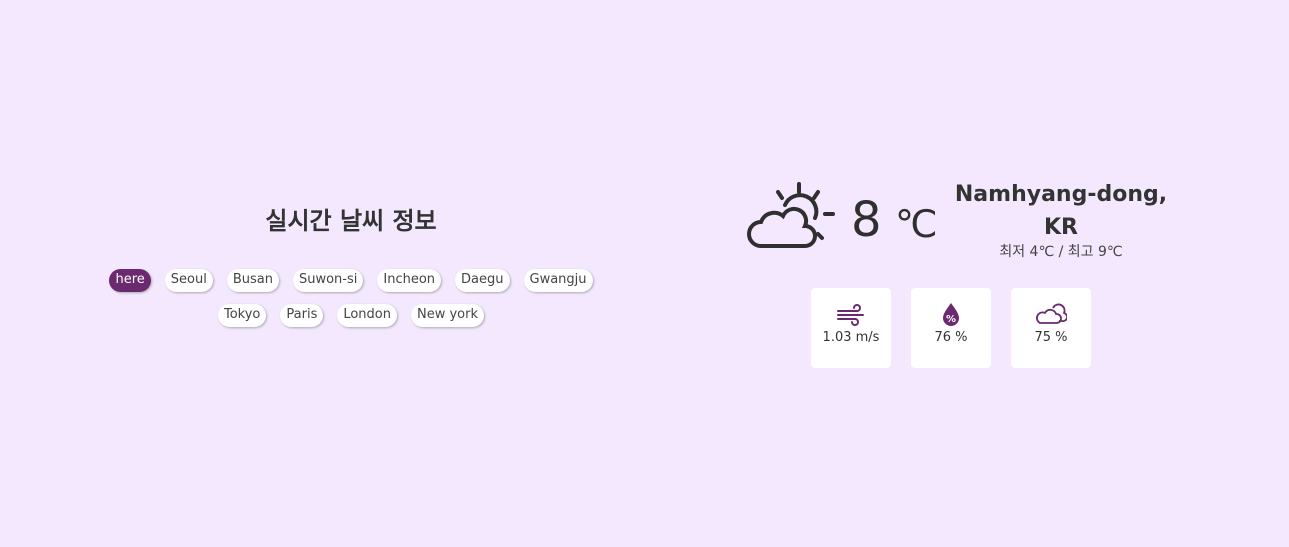 The height and width of the screenshot is (547, 1289). I want to click on min-max-temperature: 최저 4℃ / 최고 9℃, so click(1061, 252).